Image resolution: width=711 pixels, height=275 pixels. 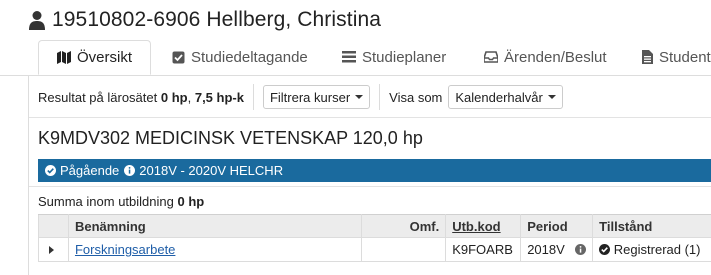 What do you see at coordinates (685, 57) in the screenshot?
I see `tab-label: Student` at bounding box center [685, 57].